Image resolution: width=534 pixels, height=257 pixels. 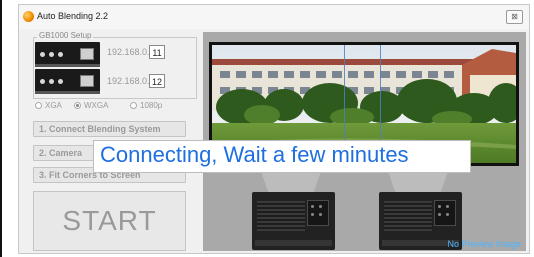 What do you see at coordinates (514, 17) in the screenshot?
I see `close-button: ⊠` at bounding box center [514, 17].